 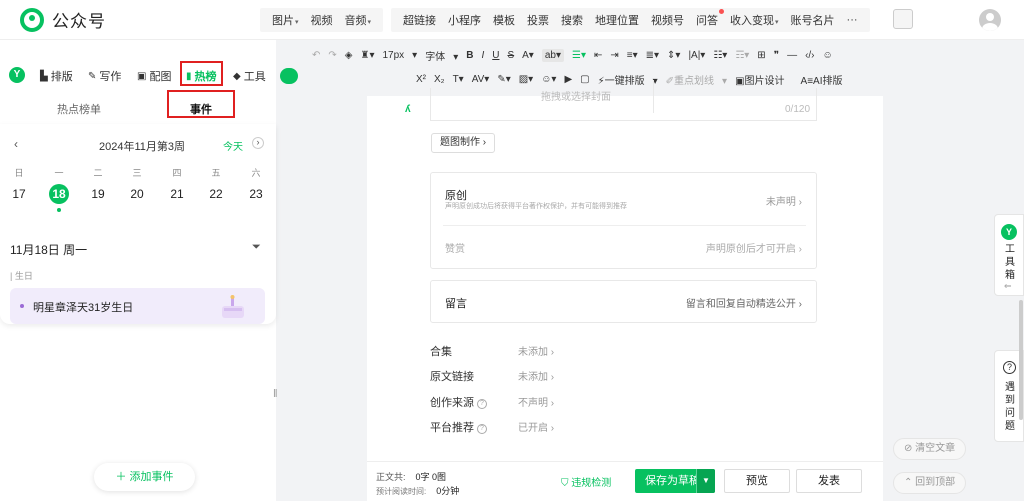 What do you see at coordinates (990, 20) in the screenshot?
I see `avatar` at bounding box center [990, 20].